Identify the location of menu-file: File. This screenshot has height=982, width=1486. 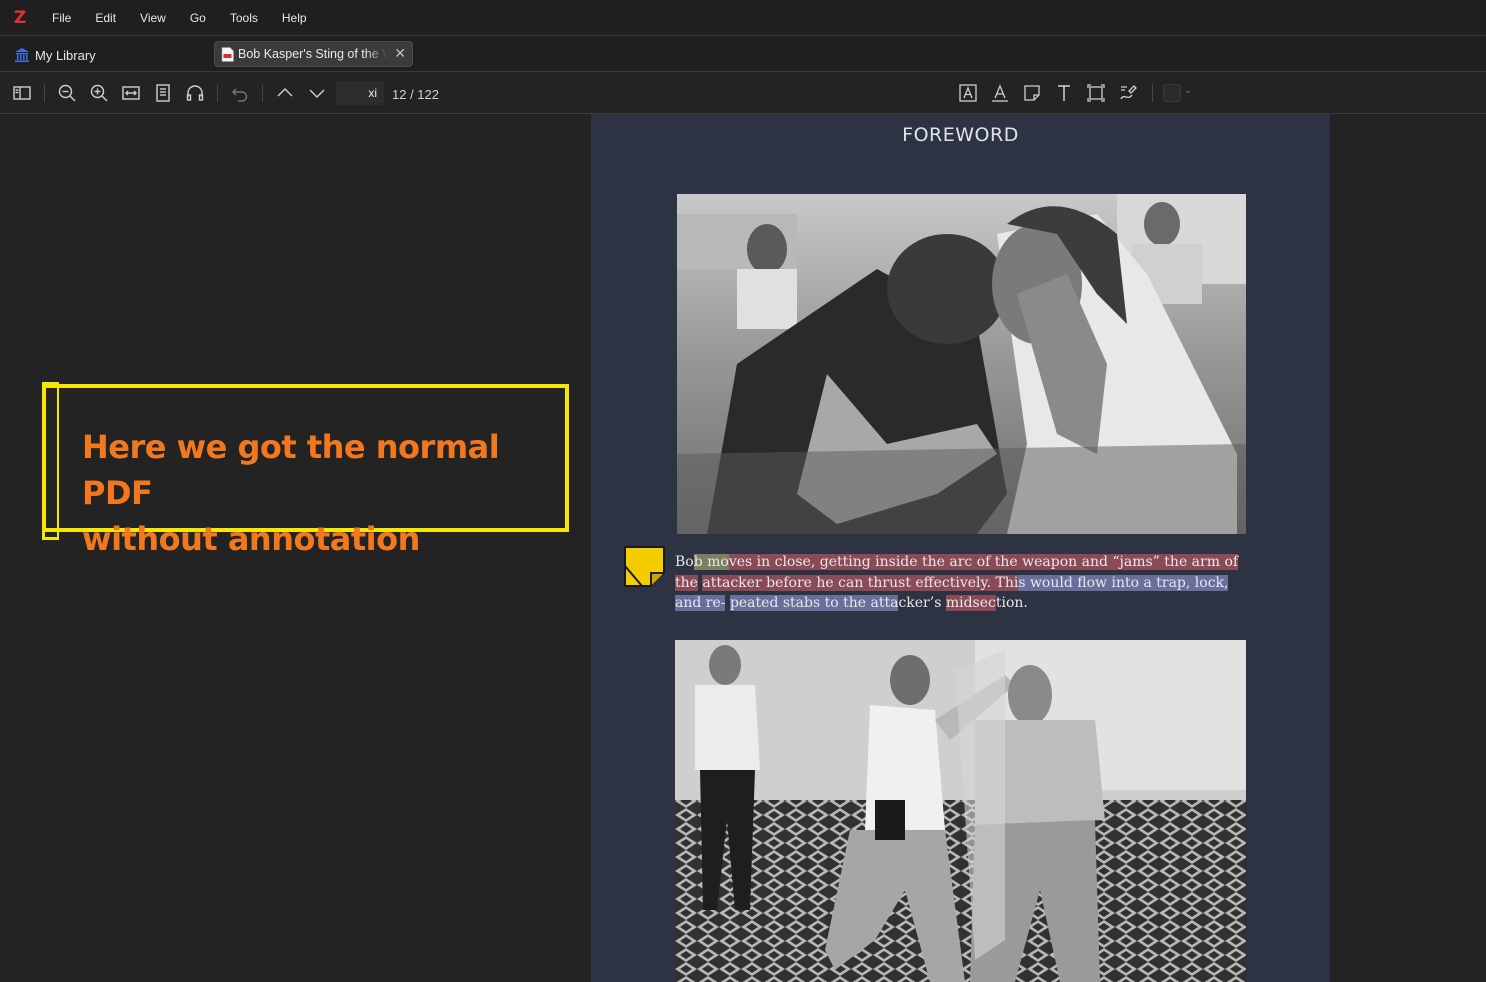
(61, 18).